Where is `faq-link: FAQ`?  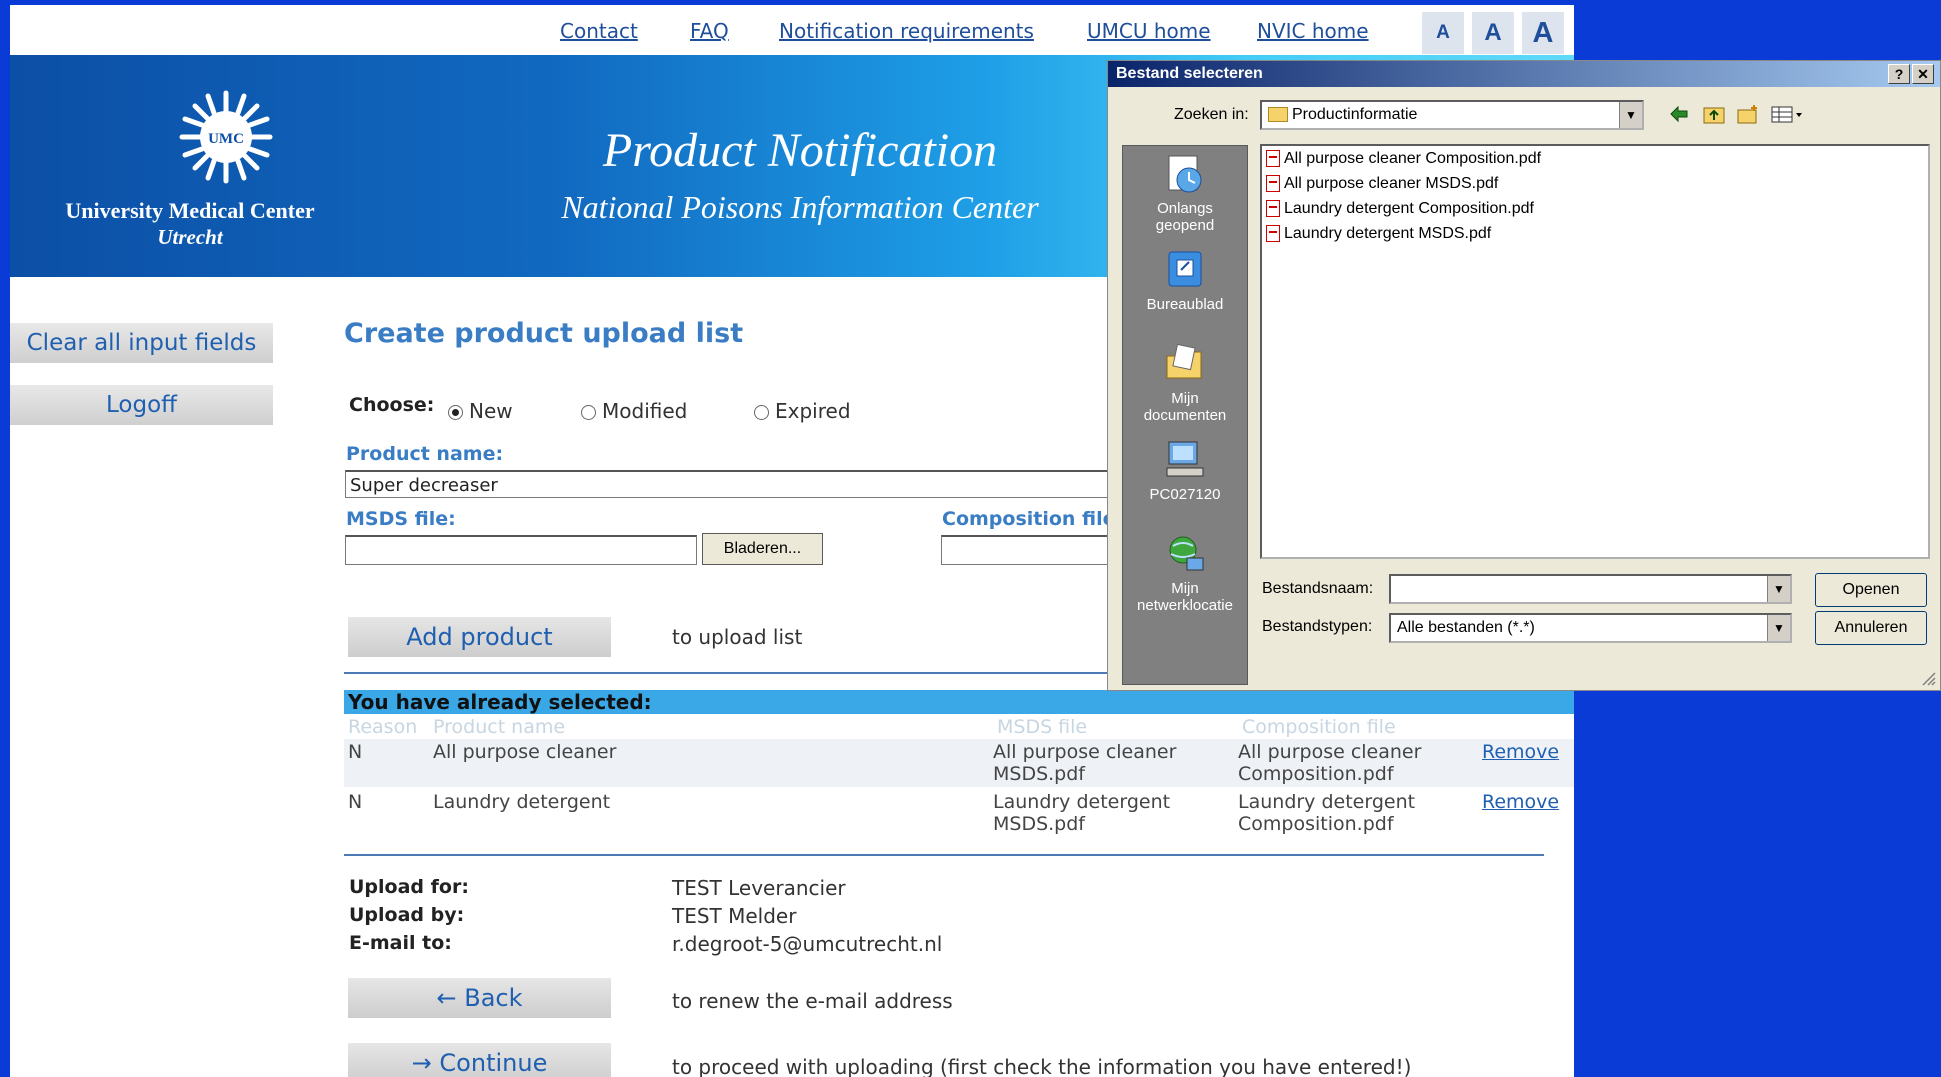 faq-link: FAQ is located at coordinates (709, 31).